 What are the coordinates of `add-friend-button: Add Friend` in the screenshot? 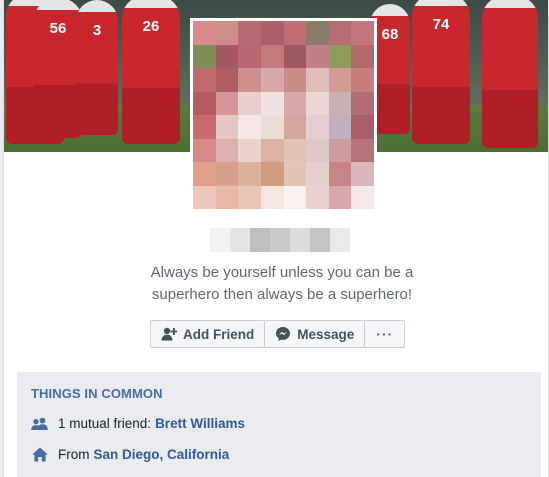 It's located at (208, 334).